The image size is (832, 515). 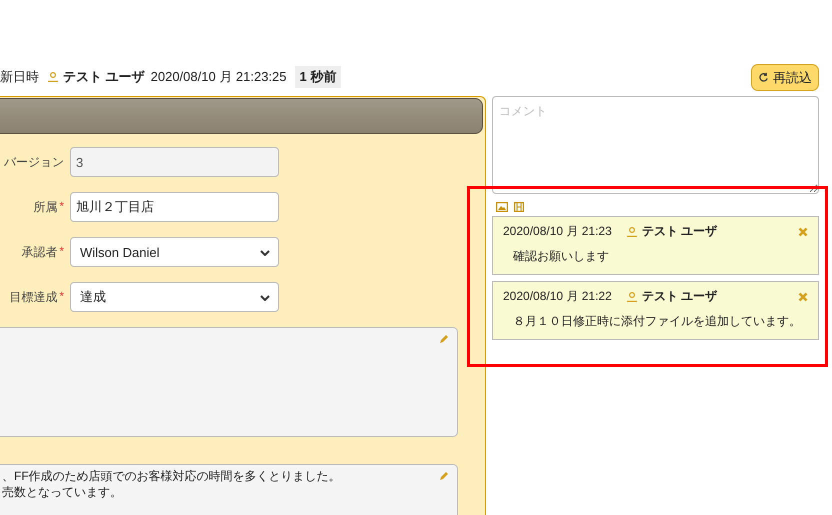 What do you see at coordinates (557, 296) in the screenshot?
I see `comment-time: 2020/08/10 月 21:22` at bounding box center [557, 296].